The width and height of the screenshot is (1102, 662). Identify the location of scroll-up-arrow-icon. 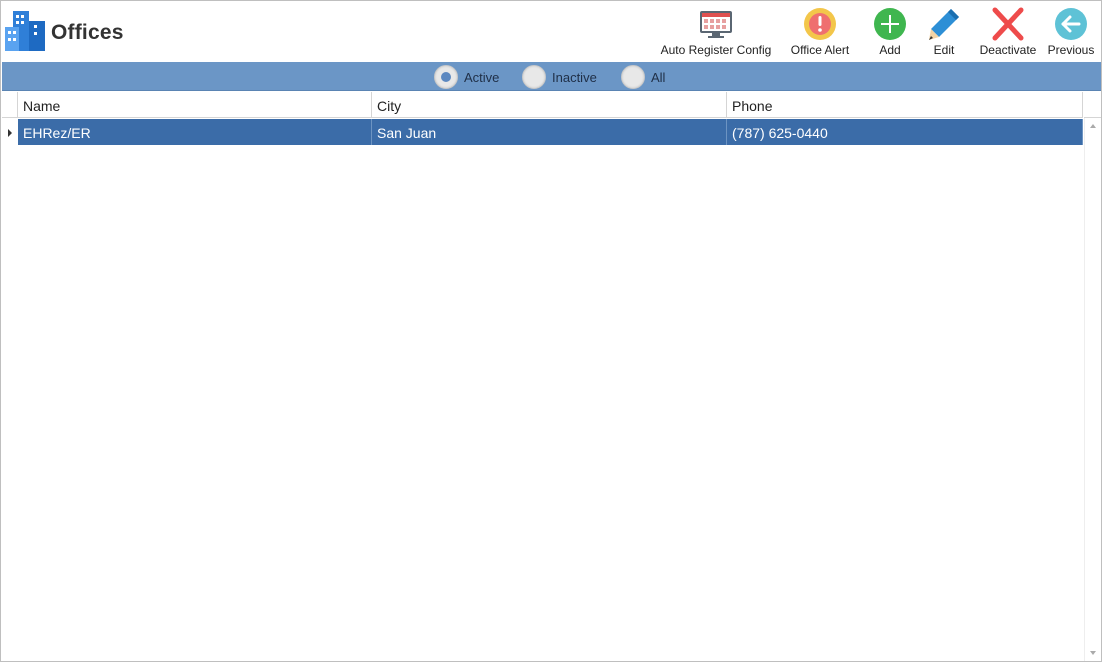
(1093, 126).